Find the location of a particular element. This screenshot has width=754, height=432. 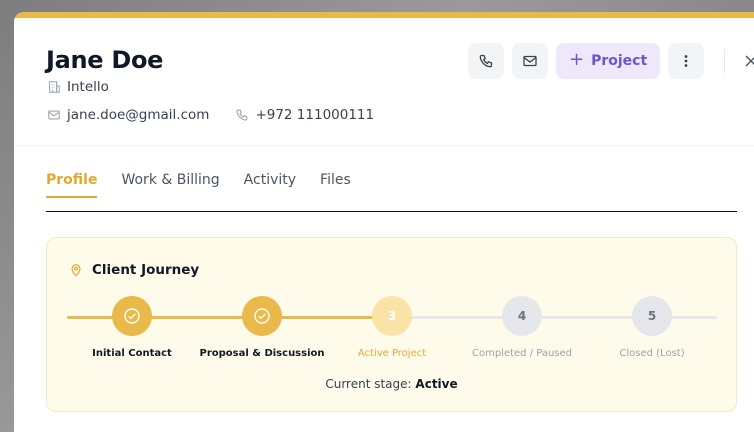

step-1-label: Initial Contact is located at coordinates (132, 353).